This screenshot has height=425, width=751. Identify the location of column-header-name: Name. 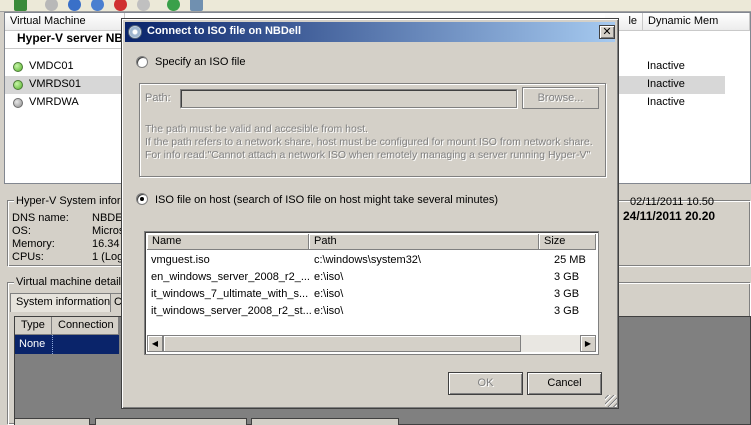
(228, 242).